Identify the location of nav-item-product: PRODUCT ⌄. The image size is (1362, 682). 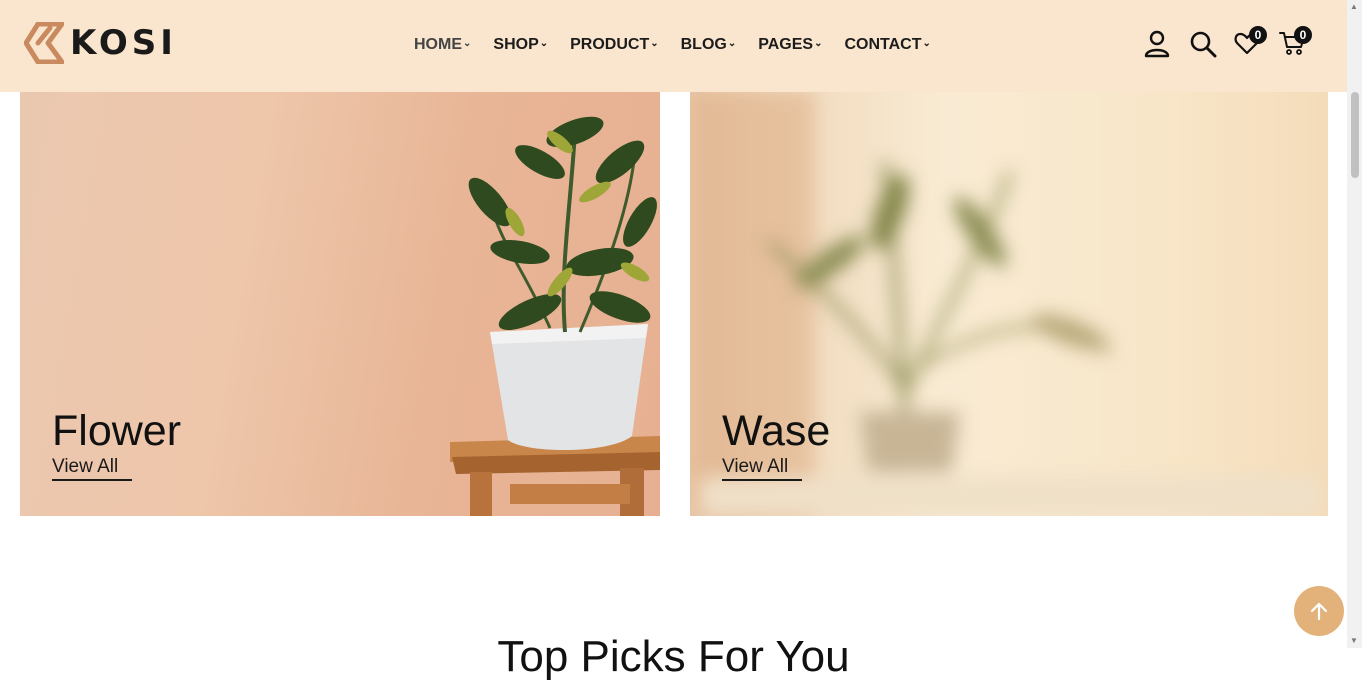
(614, 45).